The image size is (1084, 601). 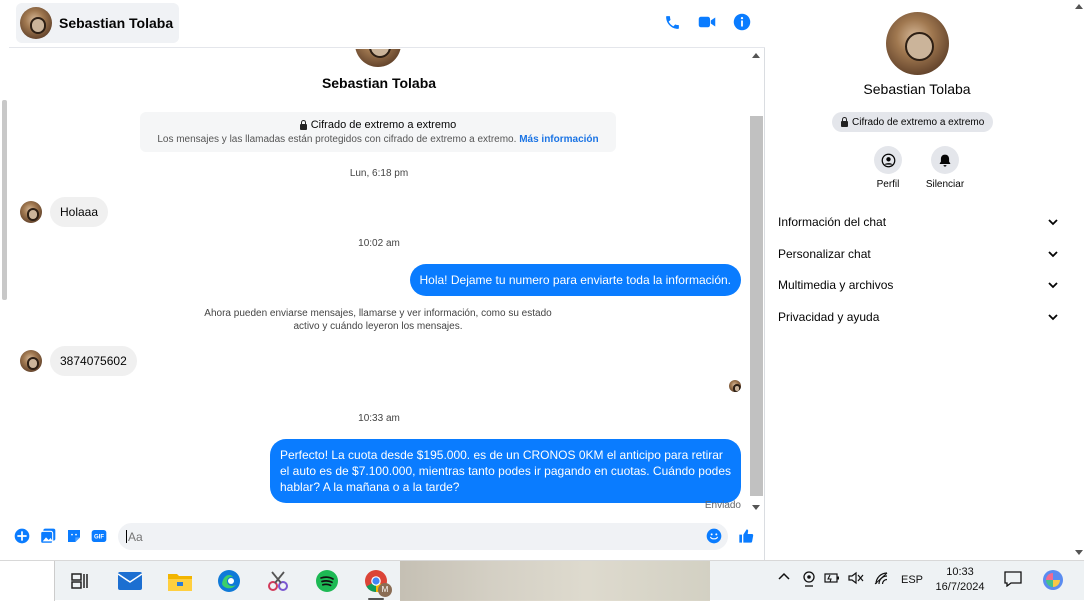 I want to click on incoming-message-bubble: Holaaa, so click(x=79, y=212).